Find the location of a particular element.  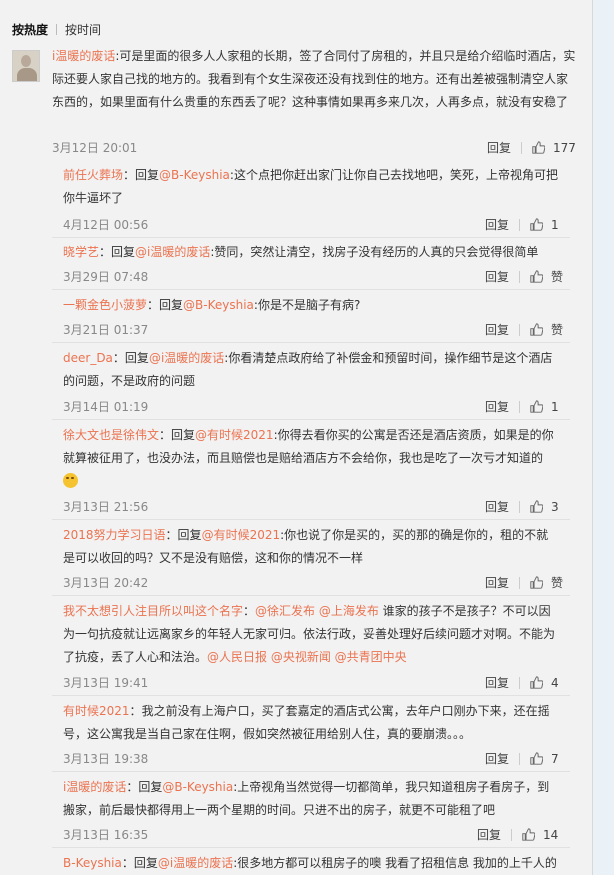

sort-divider is located at coordinates (57, 29).